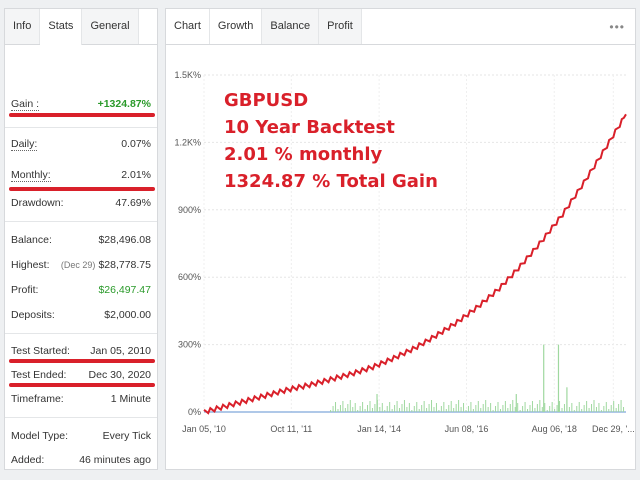 The width and height of the screenshot is (640, 480). I want to click on stat-model-type-value: Every Tick, so click(126, 436).